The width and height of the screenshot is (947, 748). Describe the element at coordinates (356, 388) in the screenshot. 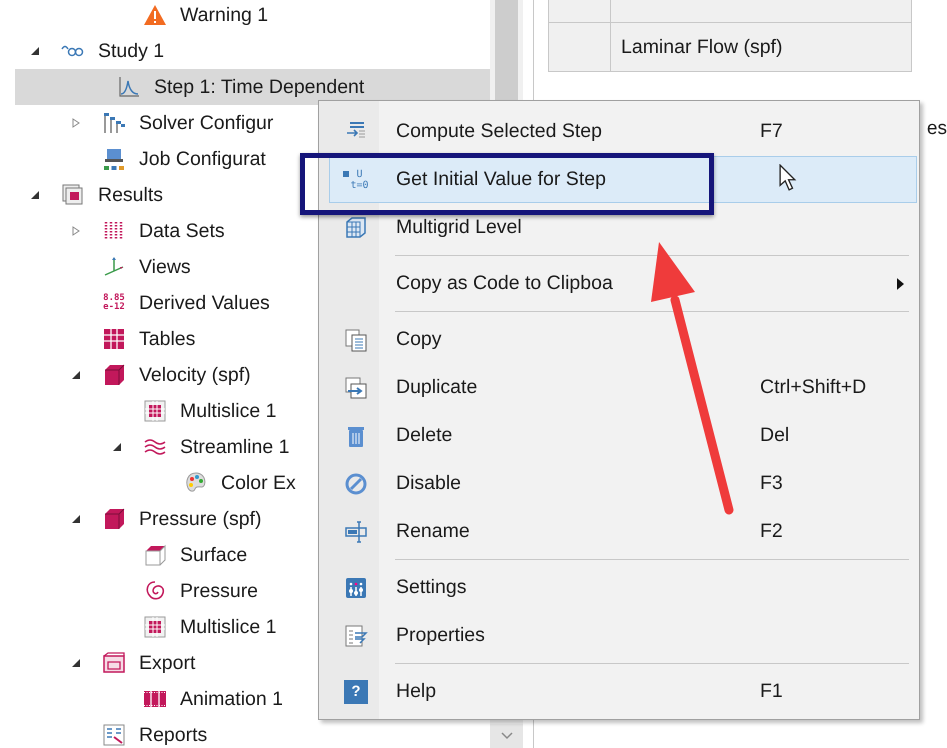

I see `duplicate-icon` at that location.